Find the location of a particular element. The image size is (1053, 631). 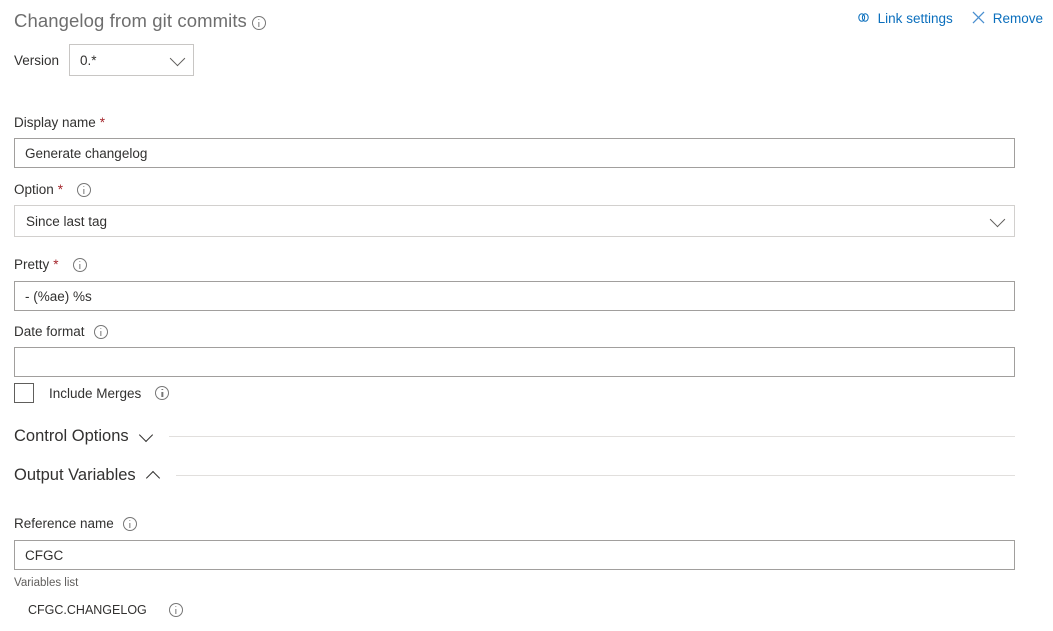

date-format-label-text: Date format is located at coordinates (49, 331).